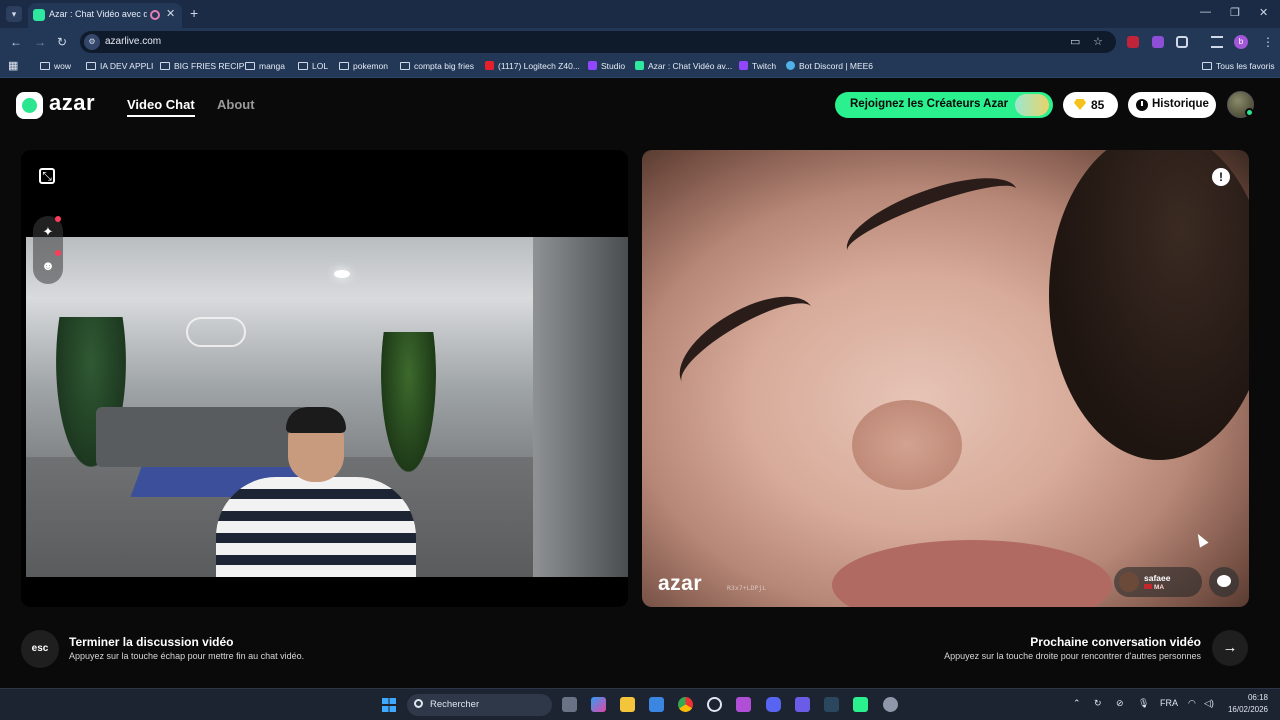 This screenshot has width=1280, height=720. I want to click on peer-profile-chip: safaee MA, so click(1158, 582).